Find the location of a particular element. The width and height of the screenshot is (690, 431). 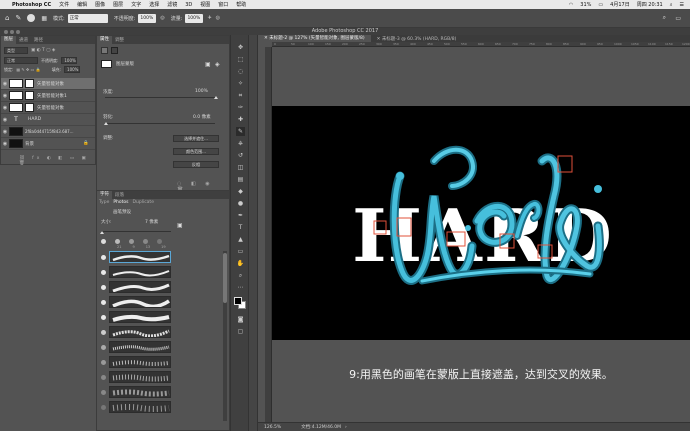

stamp-tool-icon: ⎈ is located at coordinates (240, 143).